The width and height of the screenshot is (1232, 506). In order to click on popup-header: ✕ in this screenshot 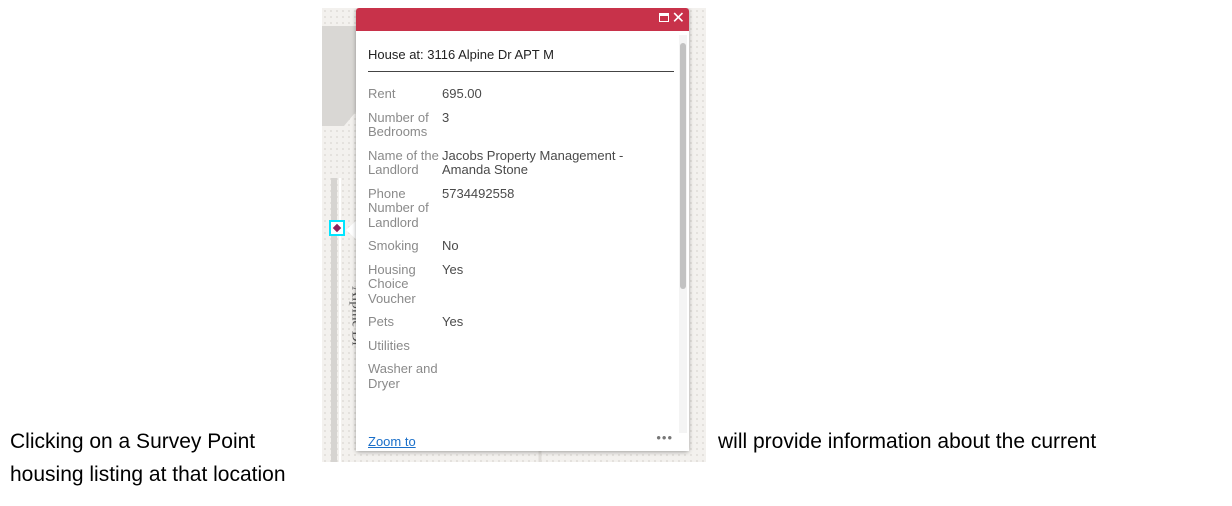, I will do `click(522, 19)`.